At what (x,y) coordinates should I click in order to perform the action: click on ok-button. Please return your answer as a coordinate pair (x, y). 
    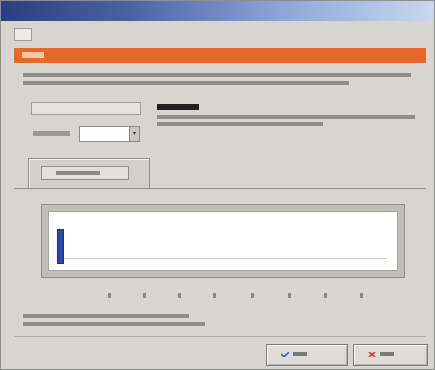
    Looking at the image, I should click on (307, 355).